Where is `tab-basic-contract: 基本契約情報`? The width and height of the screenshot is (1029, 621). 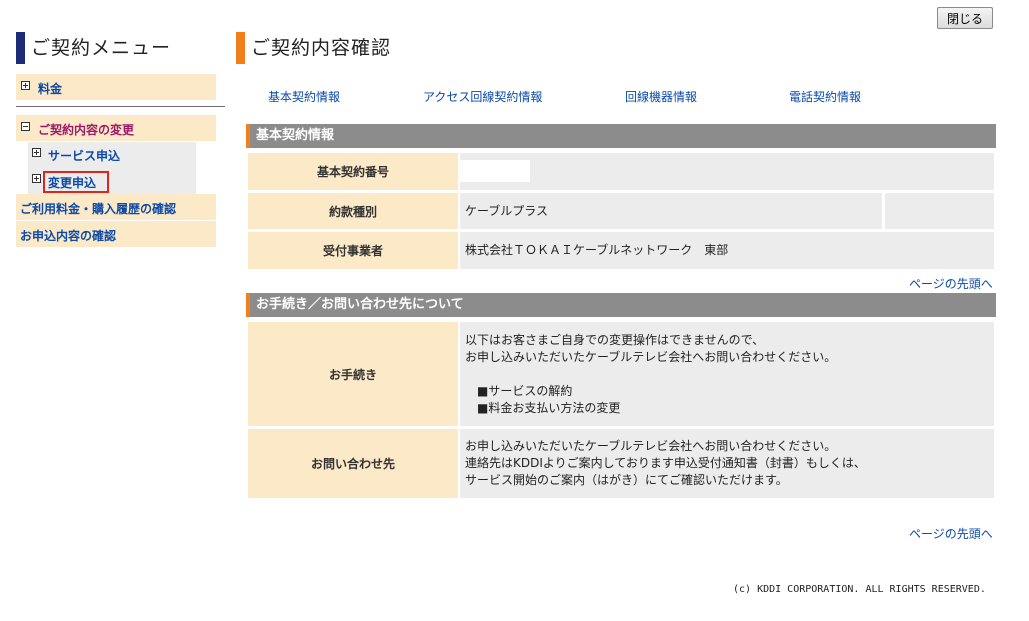
tab-basic-contract: 基本契約情報 is located at coordinates (304, 96).